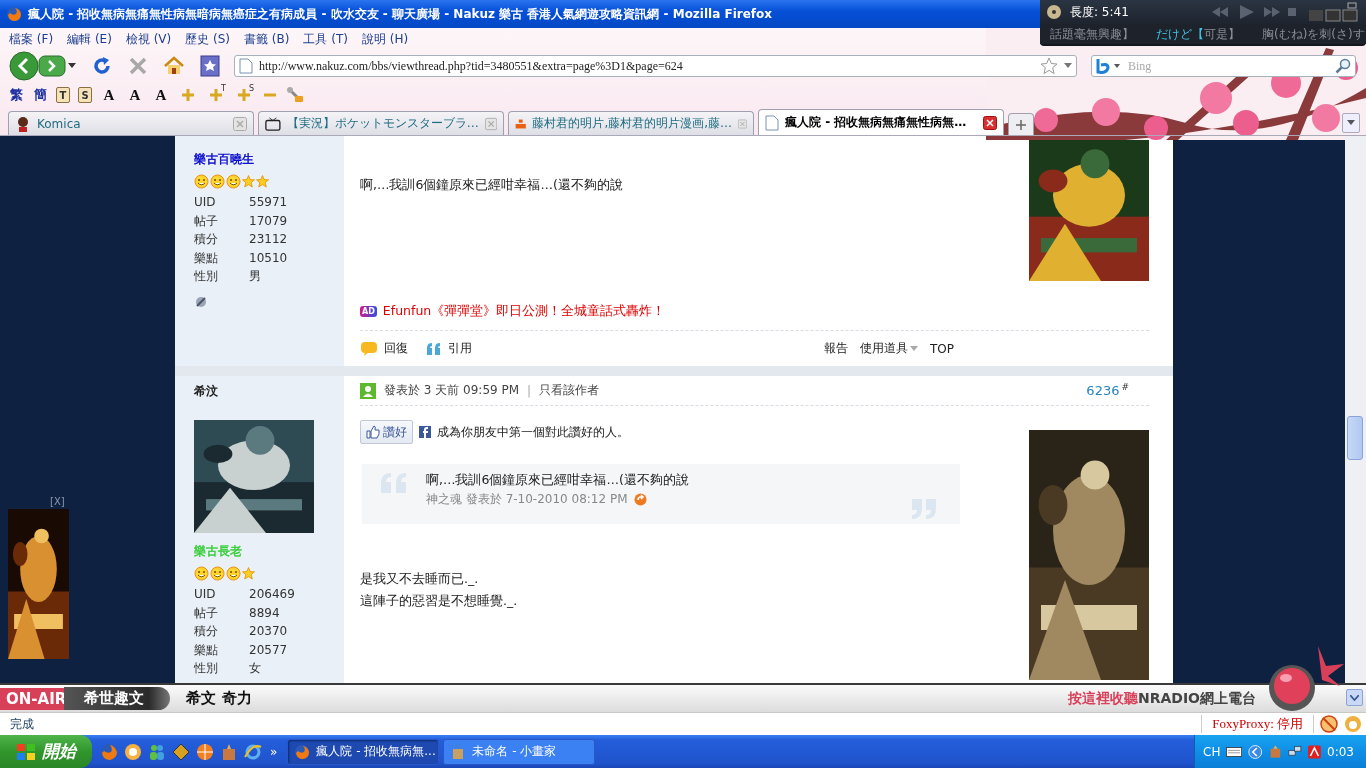  I want to click on script-convert-button: 簡, so click(40, 95).